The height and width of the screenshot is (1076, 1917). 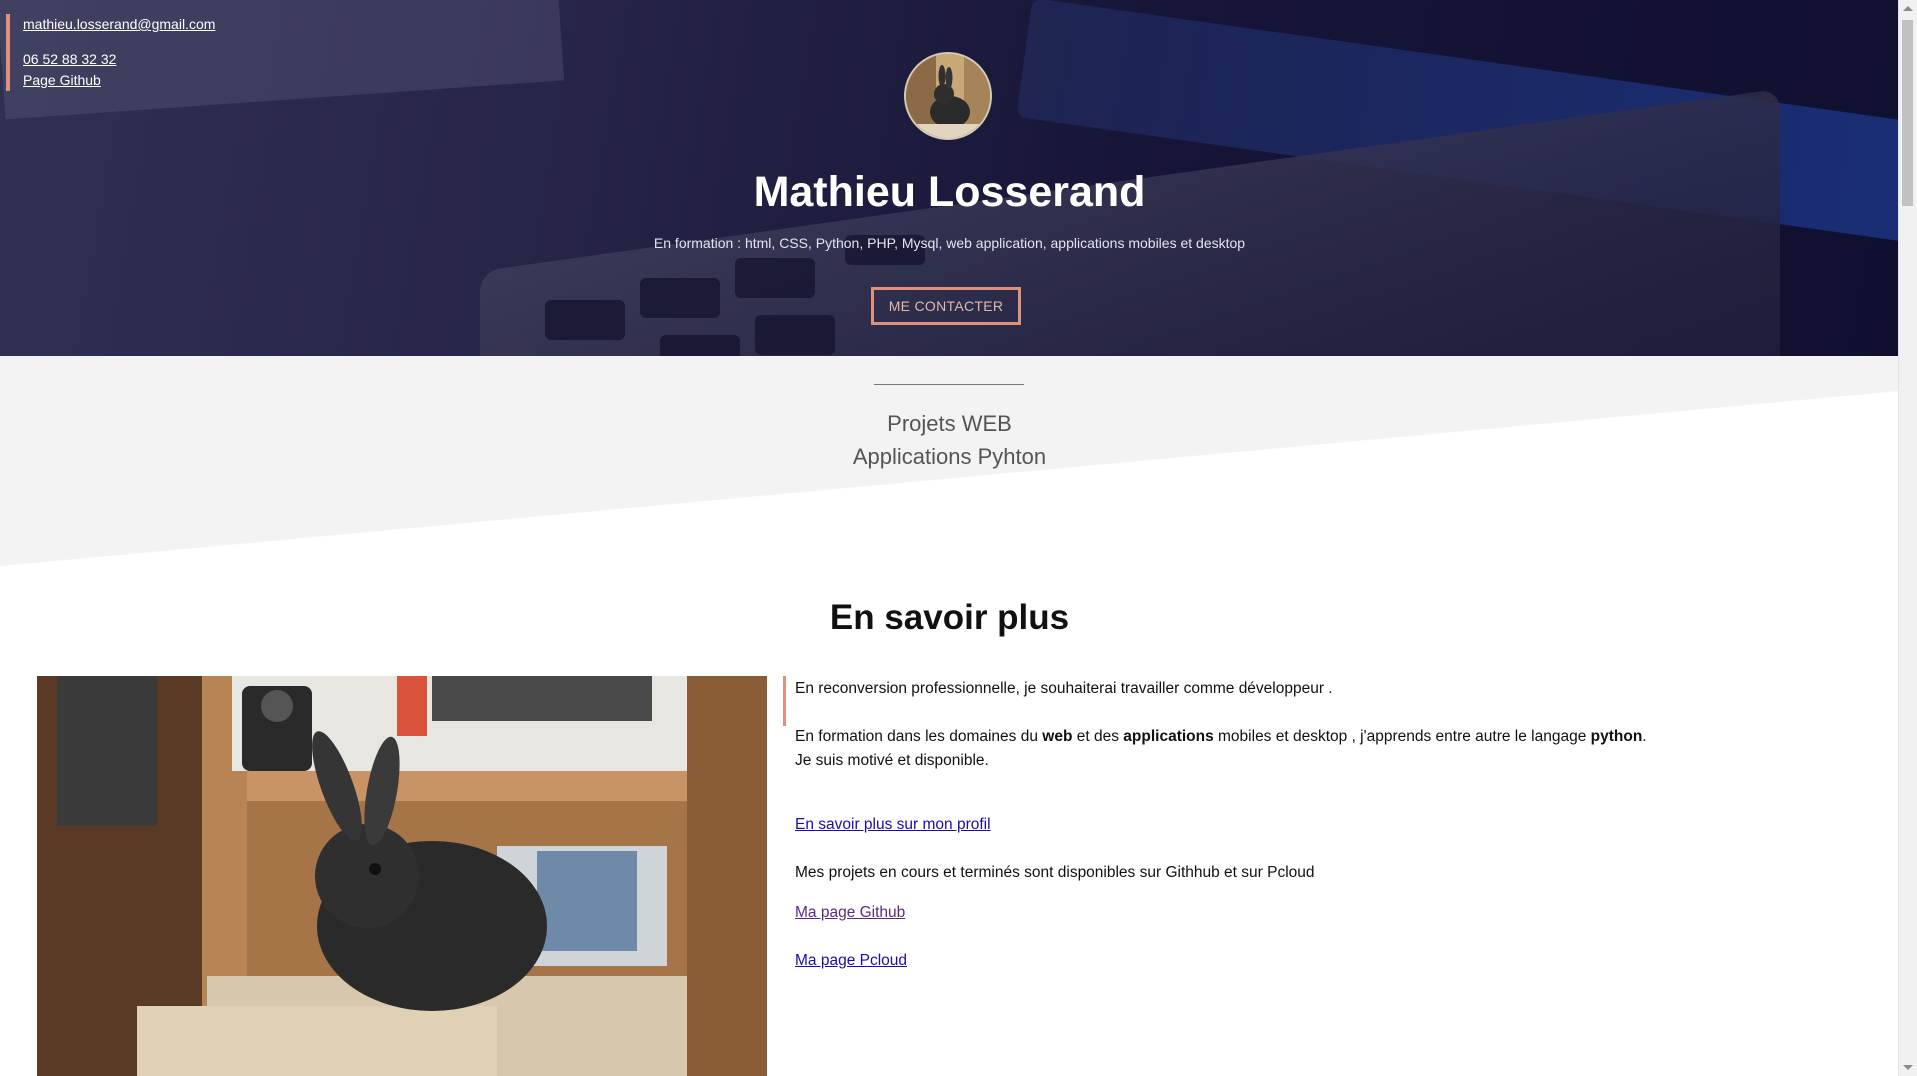 I want to click on about-training-apps: applications, so click(x=1168, y=736).